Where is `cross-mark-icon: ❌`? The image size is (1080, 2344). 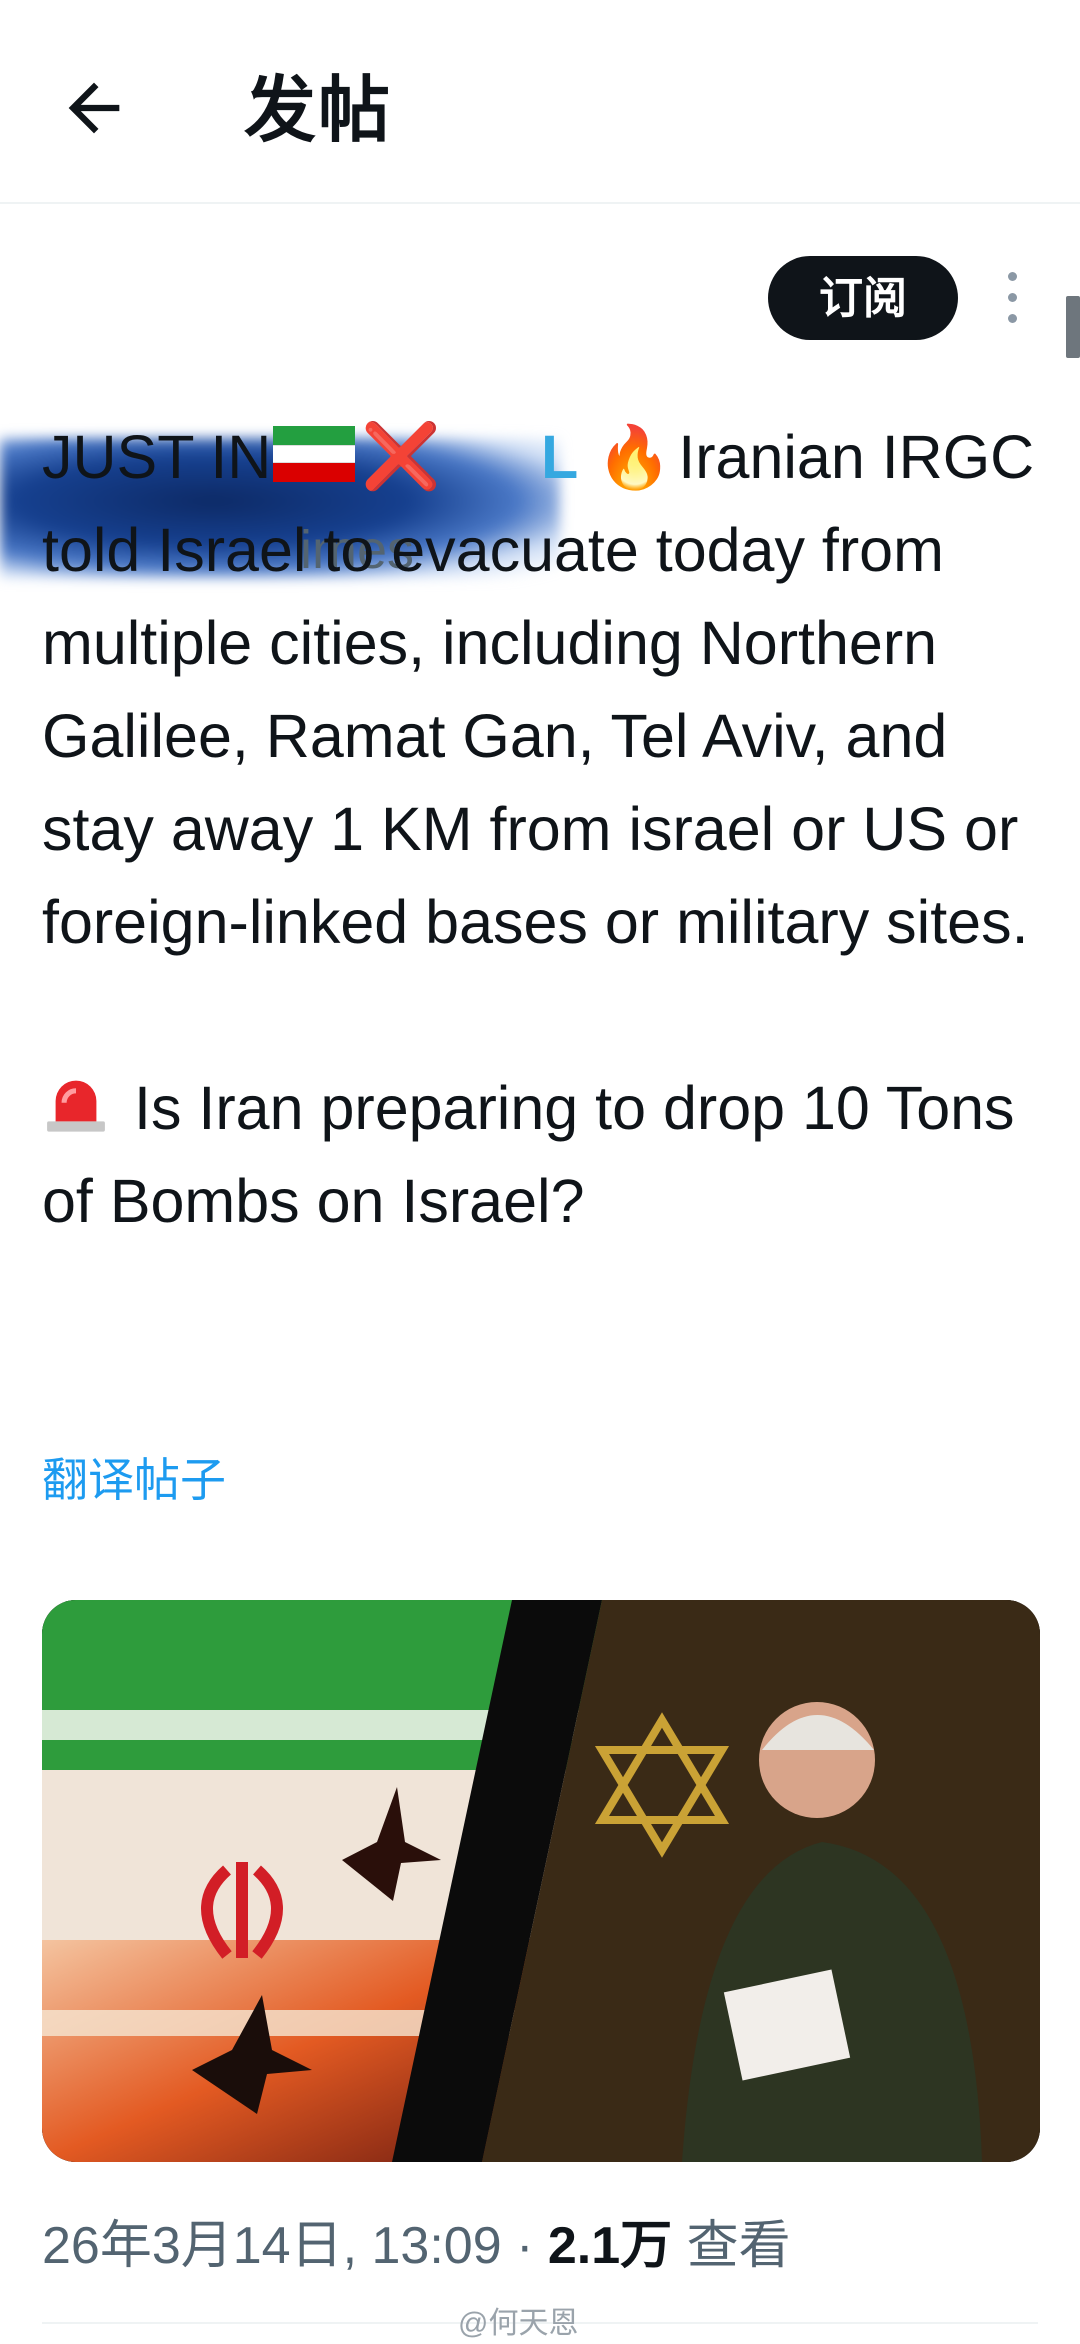
cross-mark-icon: ❌ is located at coordinates (401, 456).